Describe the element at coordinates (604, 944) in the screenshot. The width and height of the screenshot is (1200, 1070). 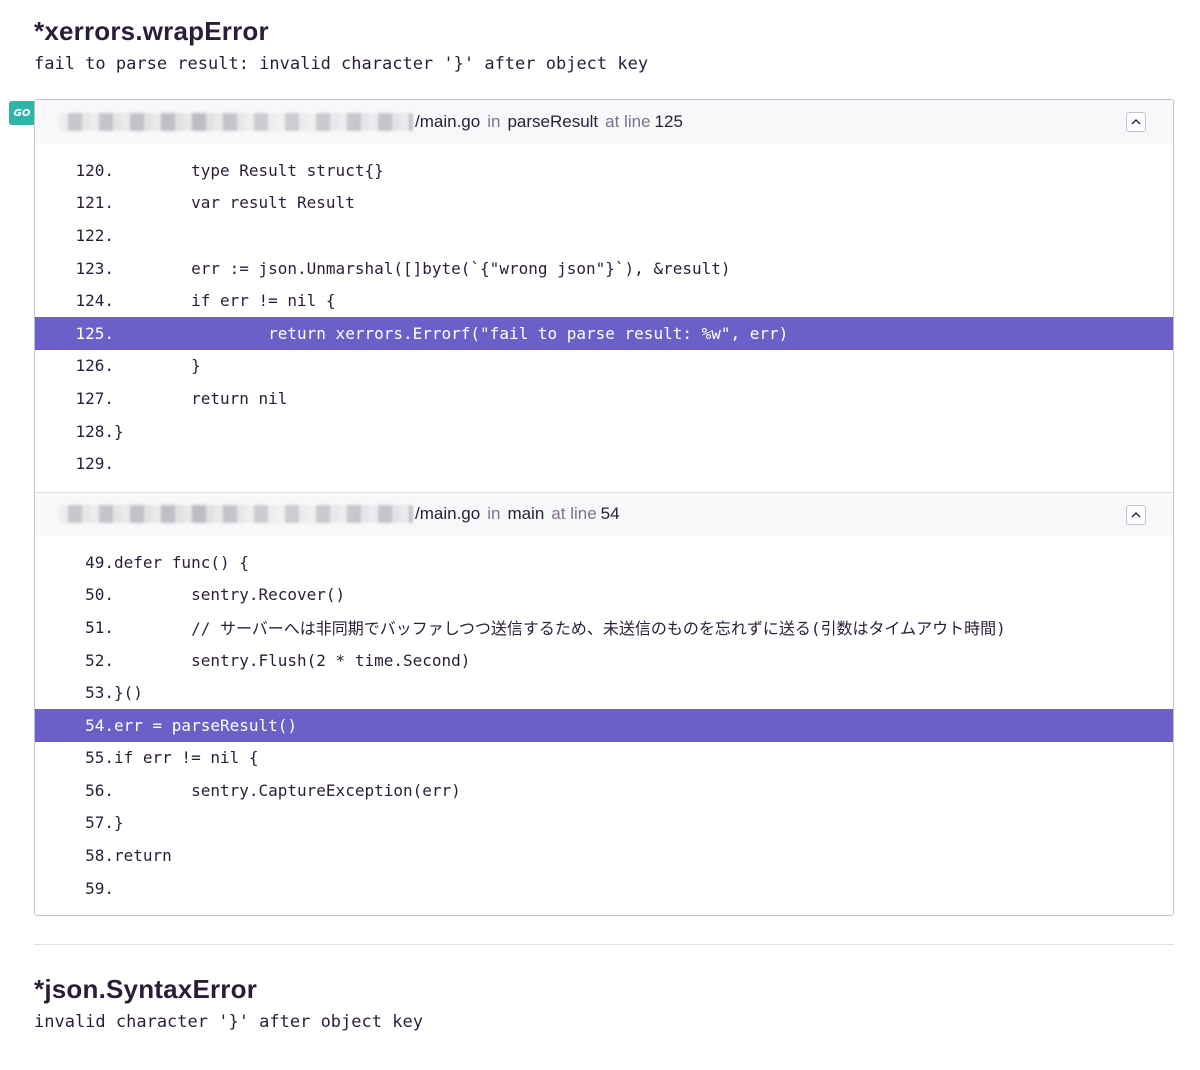
I see `divider` at that location.